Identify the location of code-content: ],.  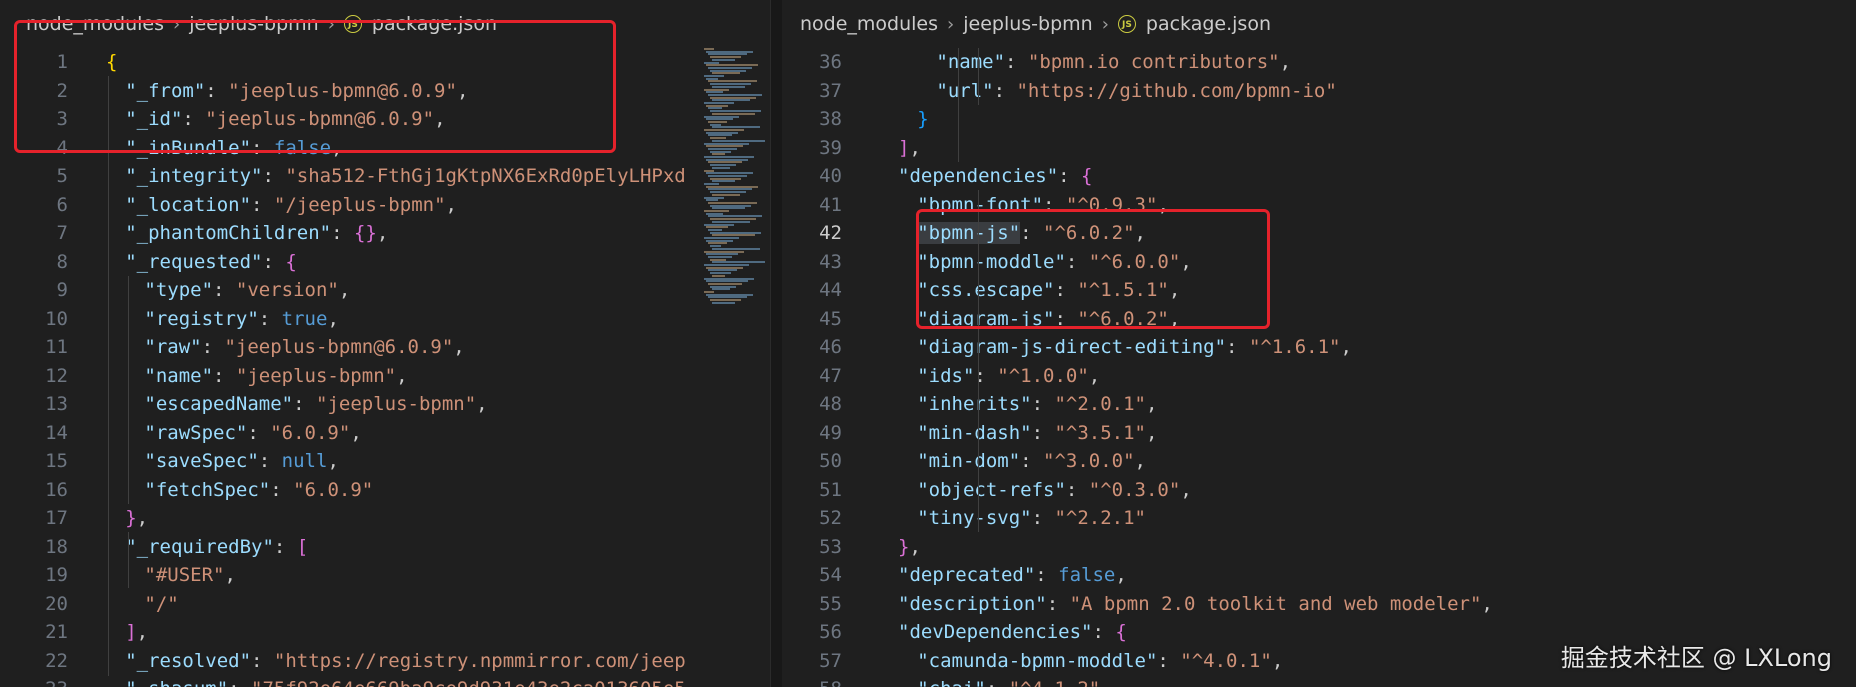
(127, 632).